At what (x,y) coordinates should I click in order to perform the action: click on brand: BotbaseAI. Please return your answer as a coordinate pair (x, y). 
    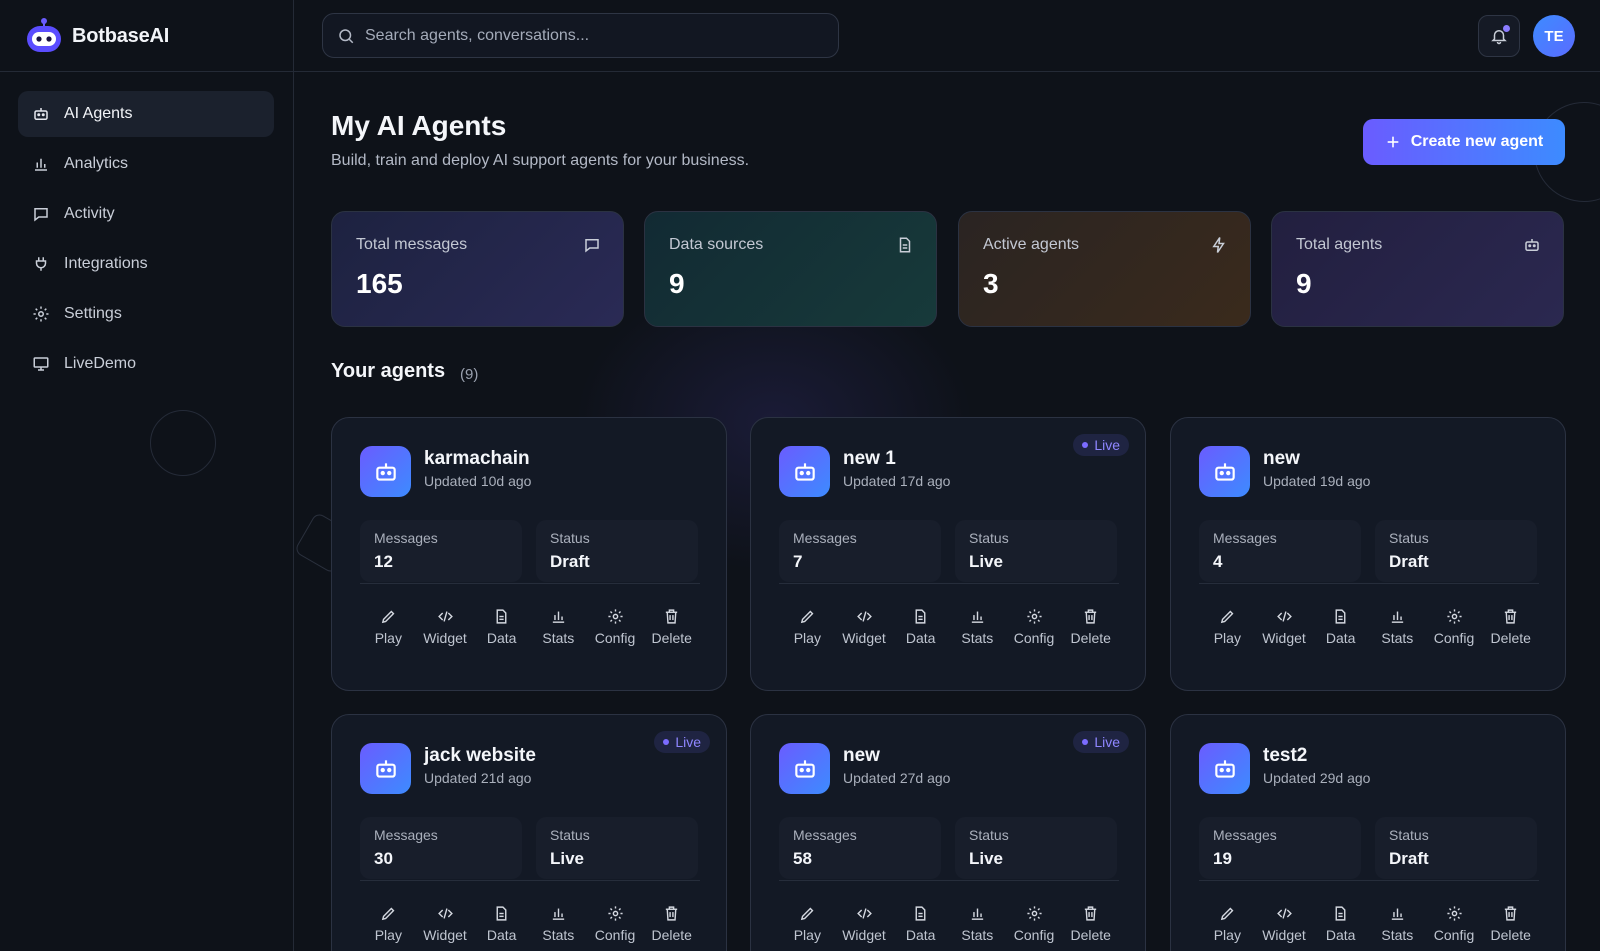
    Looking at the image, I should click on (96, 36).